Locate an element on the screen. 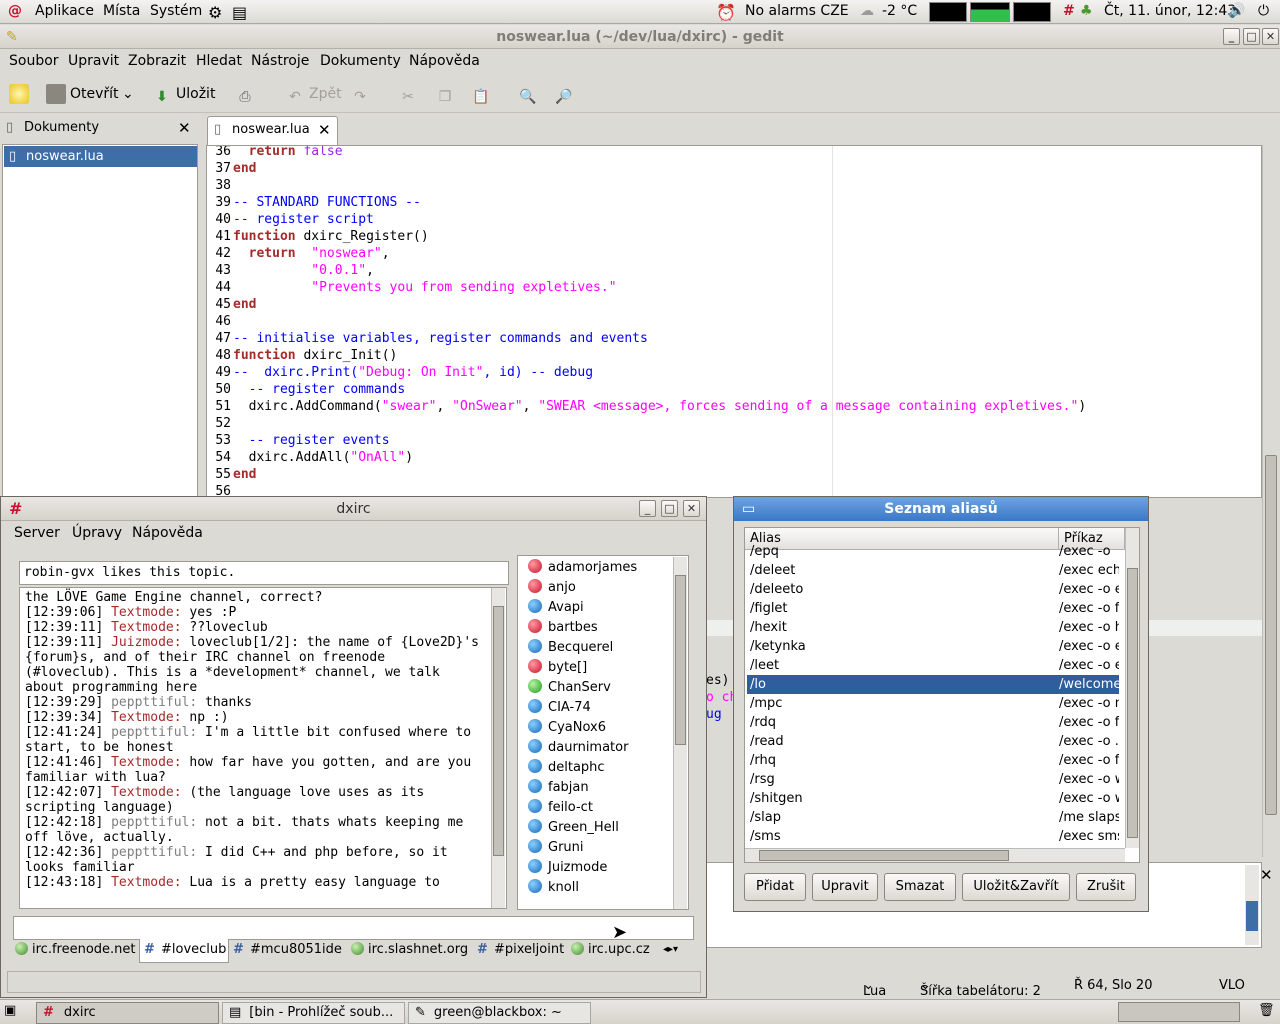 The image size is (1280, 1024). menu-system: Systém is located at coordinates (176, 11).